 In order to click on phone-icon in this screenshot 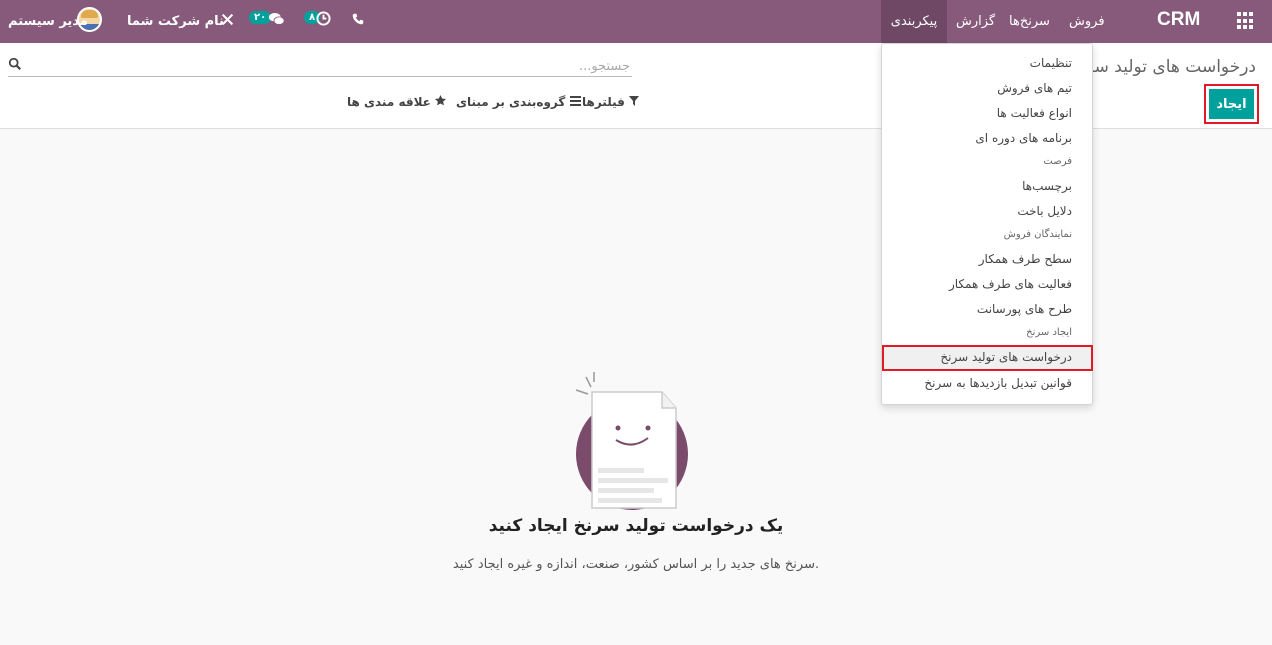, I will do `click(358, 20)`.